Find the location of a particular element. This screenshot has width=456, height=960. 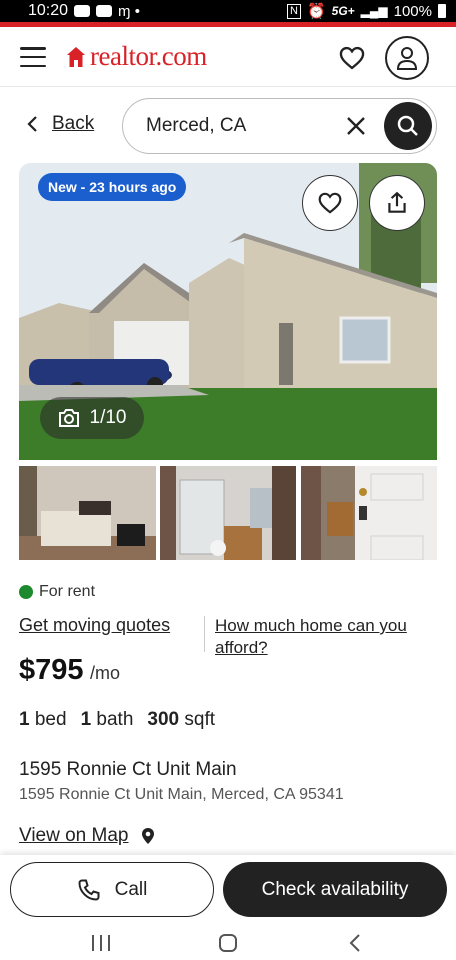

baths-label: bath is located at coordinates (115, 719).